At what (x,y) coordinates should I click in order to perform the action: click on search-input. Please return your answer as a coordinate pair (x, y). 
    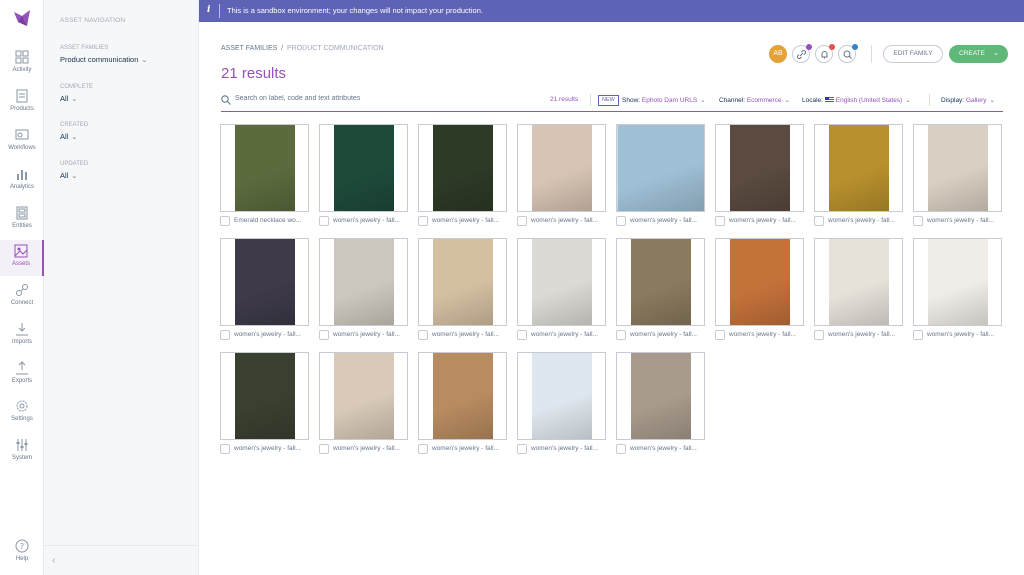
    Looking at the image, I should click on (335, 98).